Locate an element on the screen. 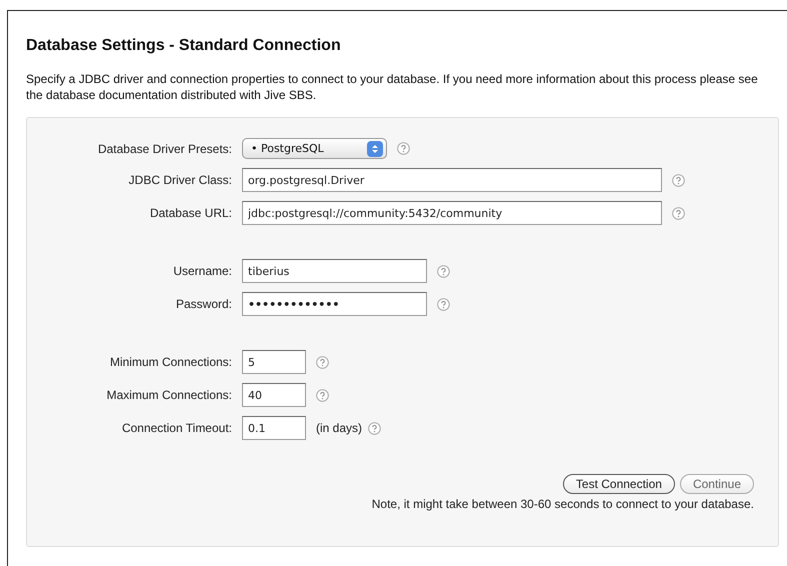 This screenshot has width=787, height=566. field-label: Password: is located at coordinates (203, 304).